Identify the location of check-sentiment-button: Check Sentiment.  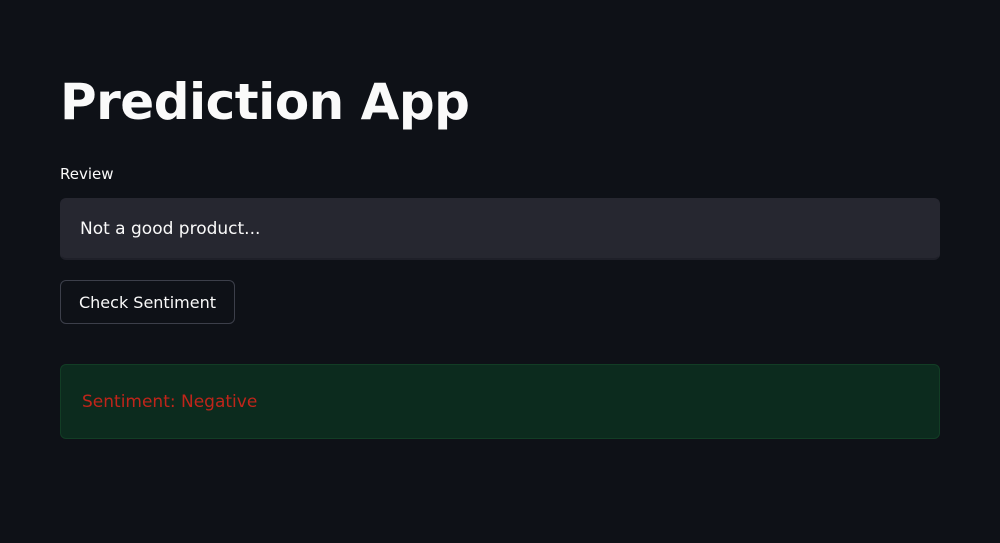
(147, 302).